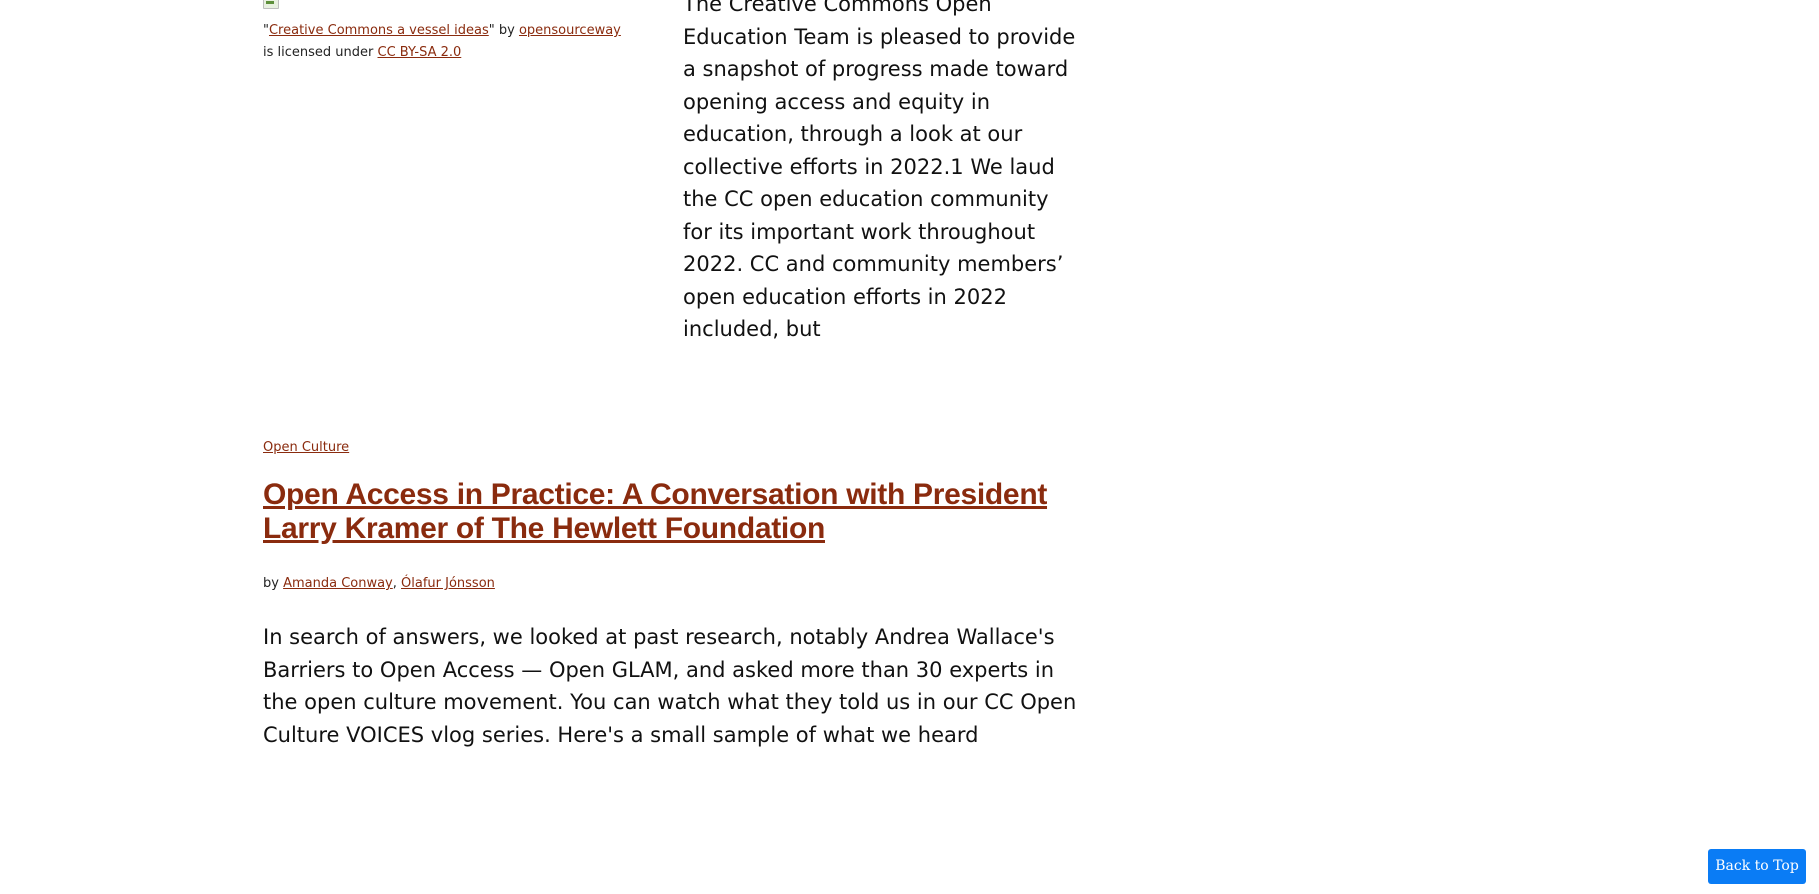 The height and width of the screenshot is (894, 1819). What do you see at coordinates (503, 30) in the screenshot?
I see `caption-by-text: " by` at bounding box center [503, 30].